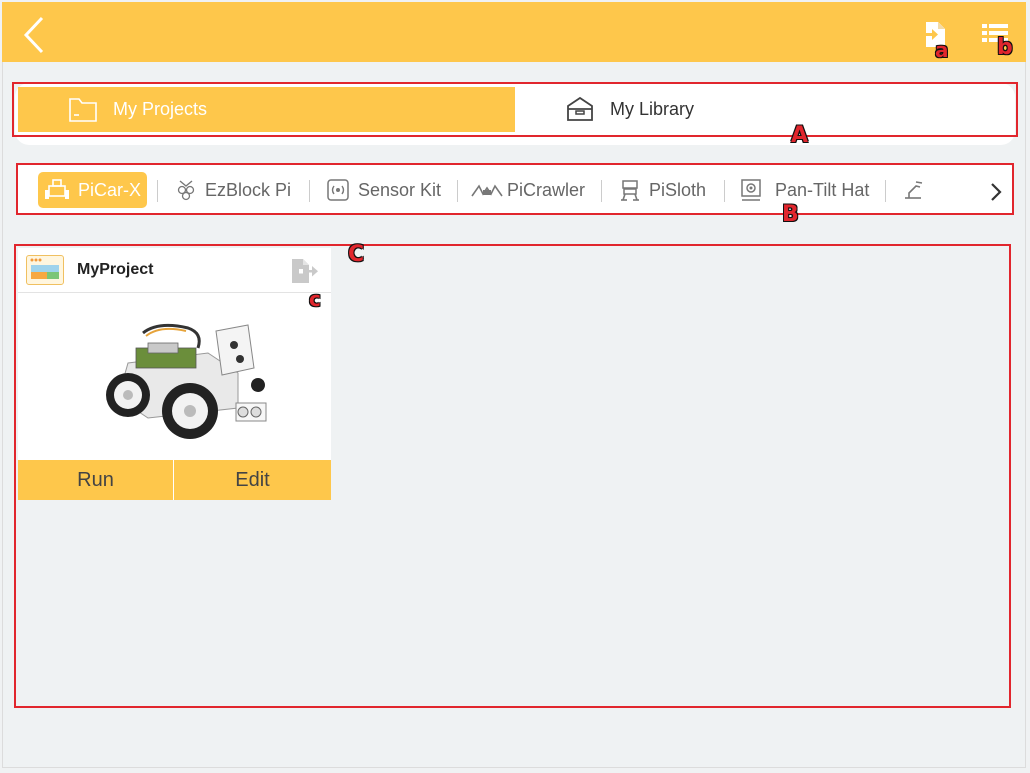 The image size is (1030, 773). I want to click on annotation-label-b-lower: b, so click(1005, 47).